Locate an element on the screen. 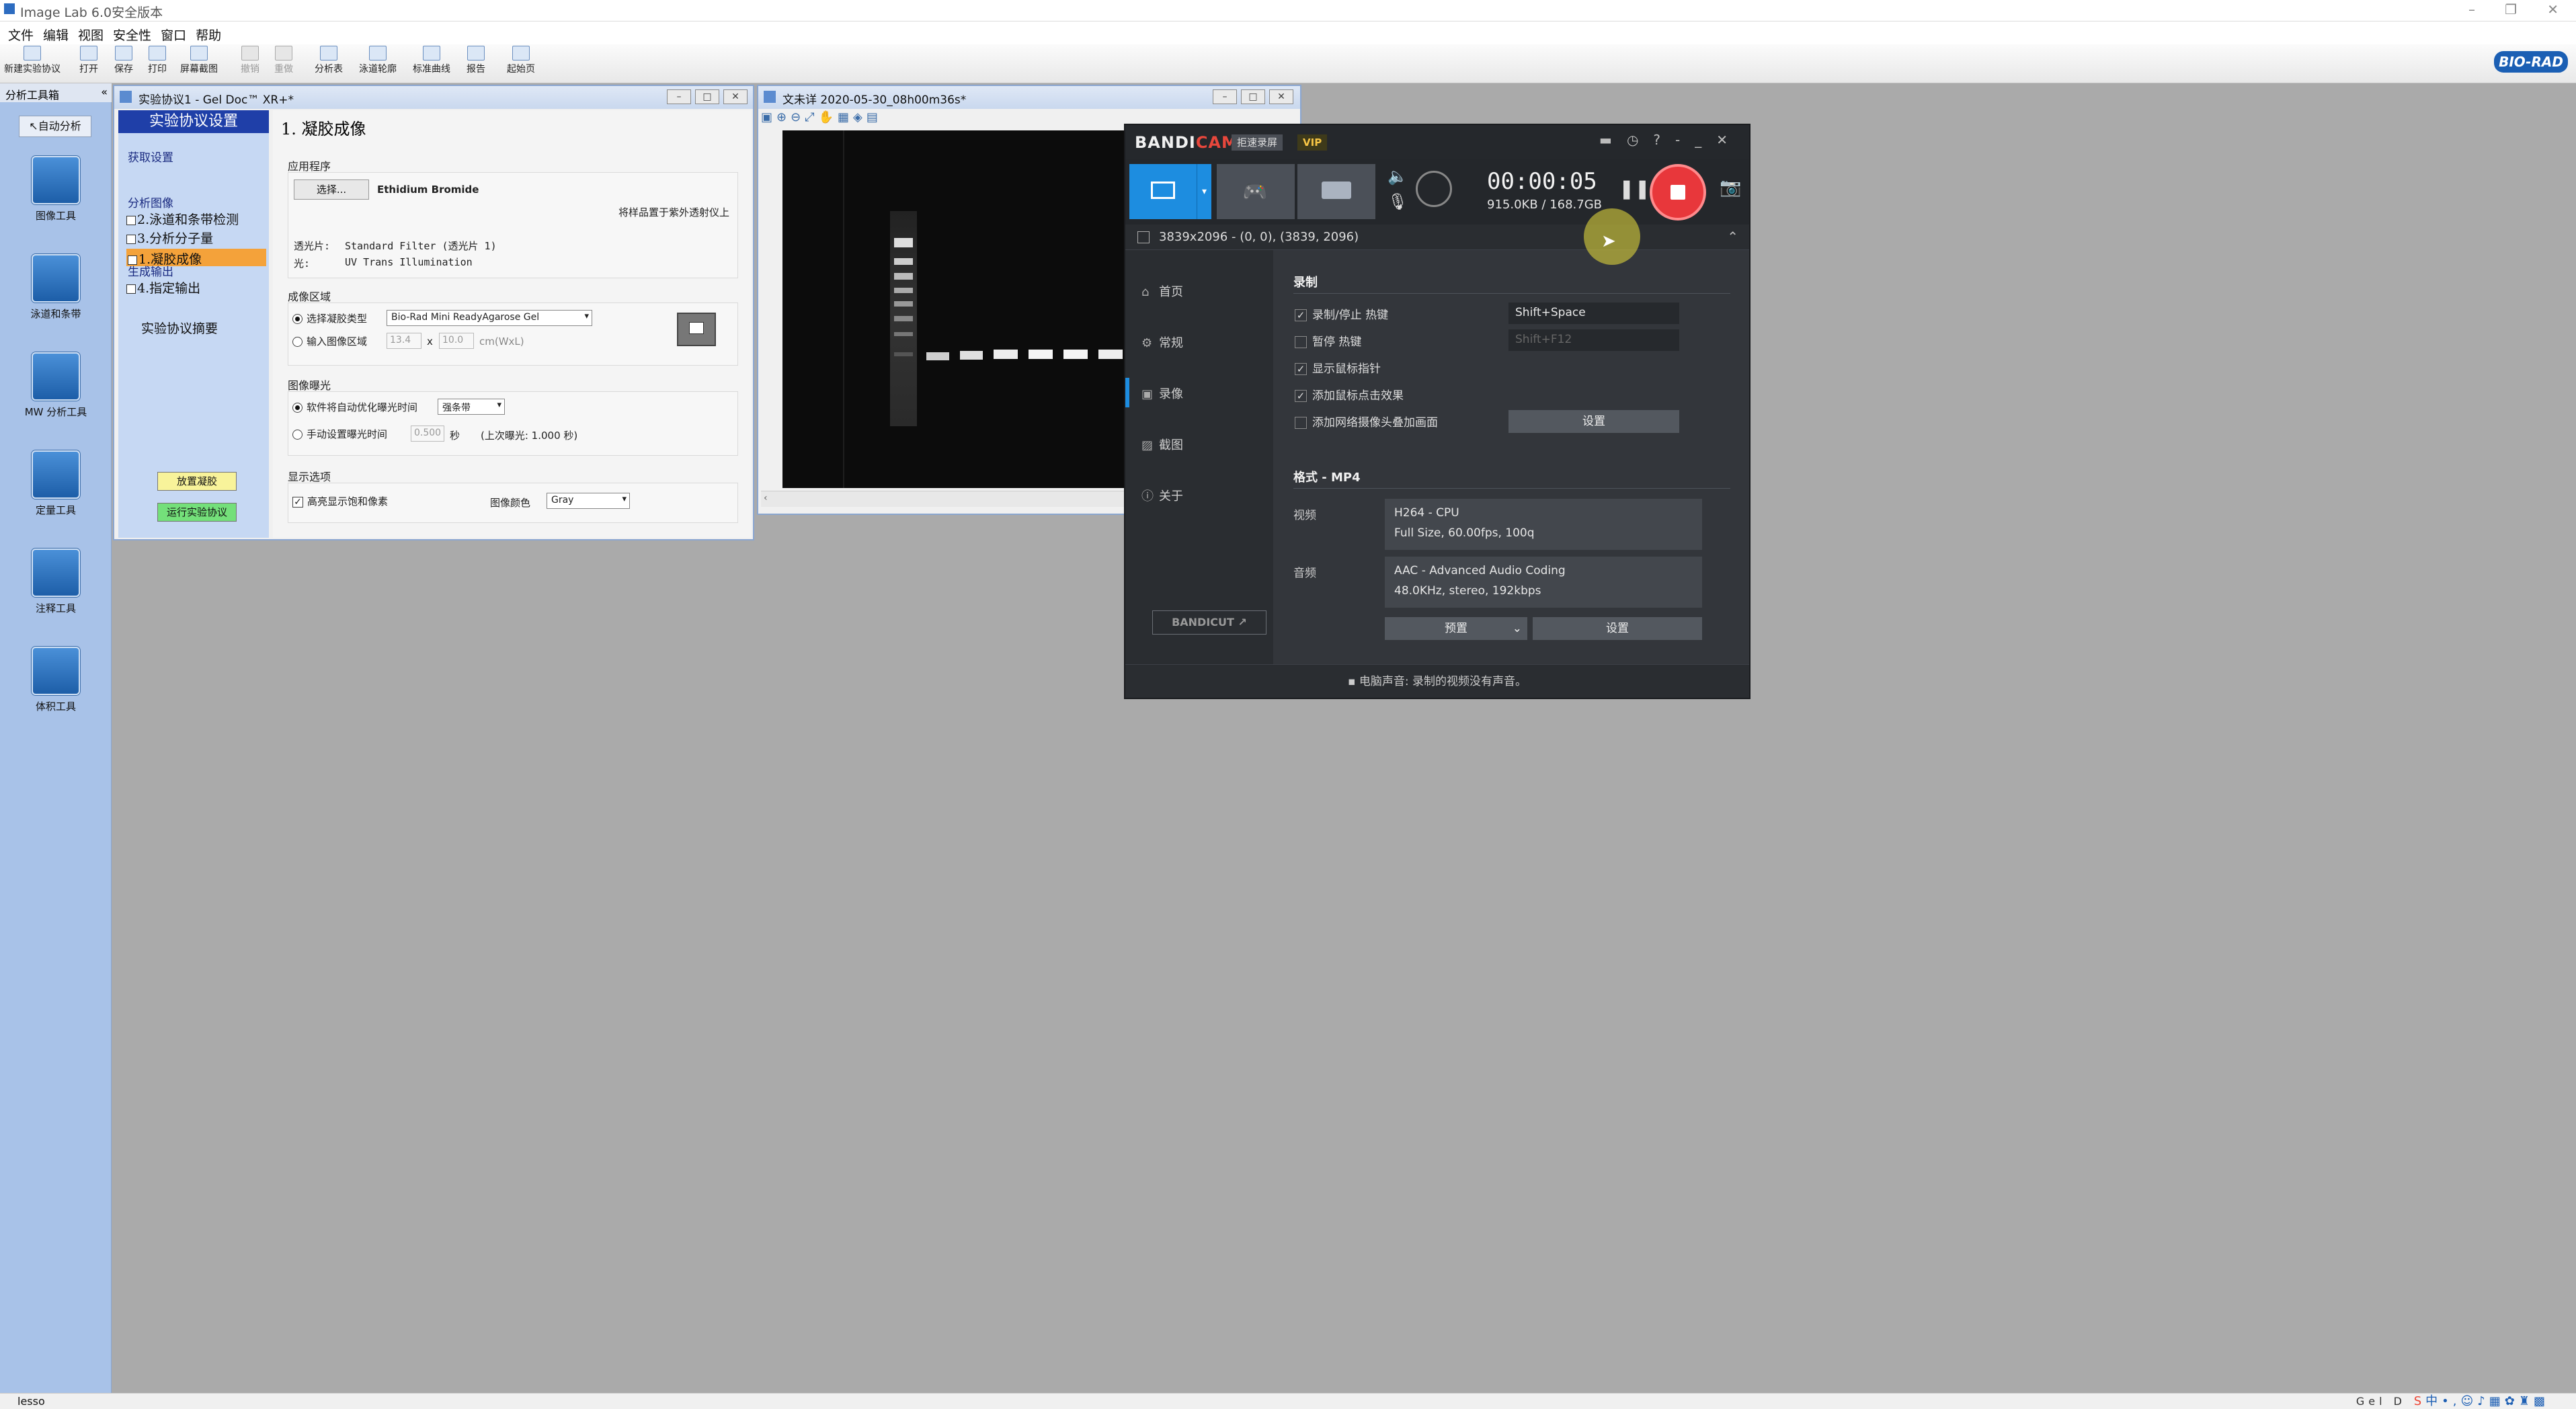  screen-record-mode-button is located at coordinates (1163, 191).